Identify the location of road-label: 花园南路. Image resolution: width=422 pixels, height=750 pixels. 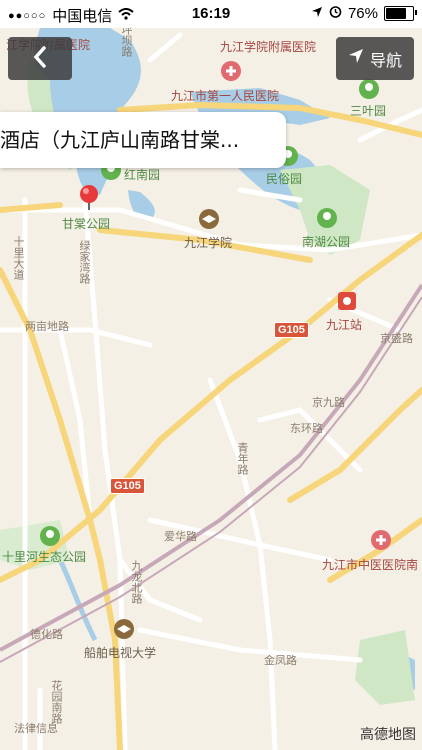
(56, 702).